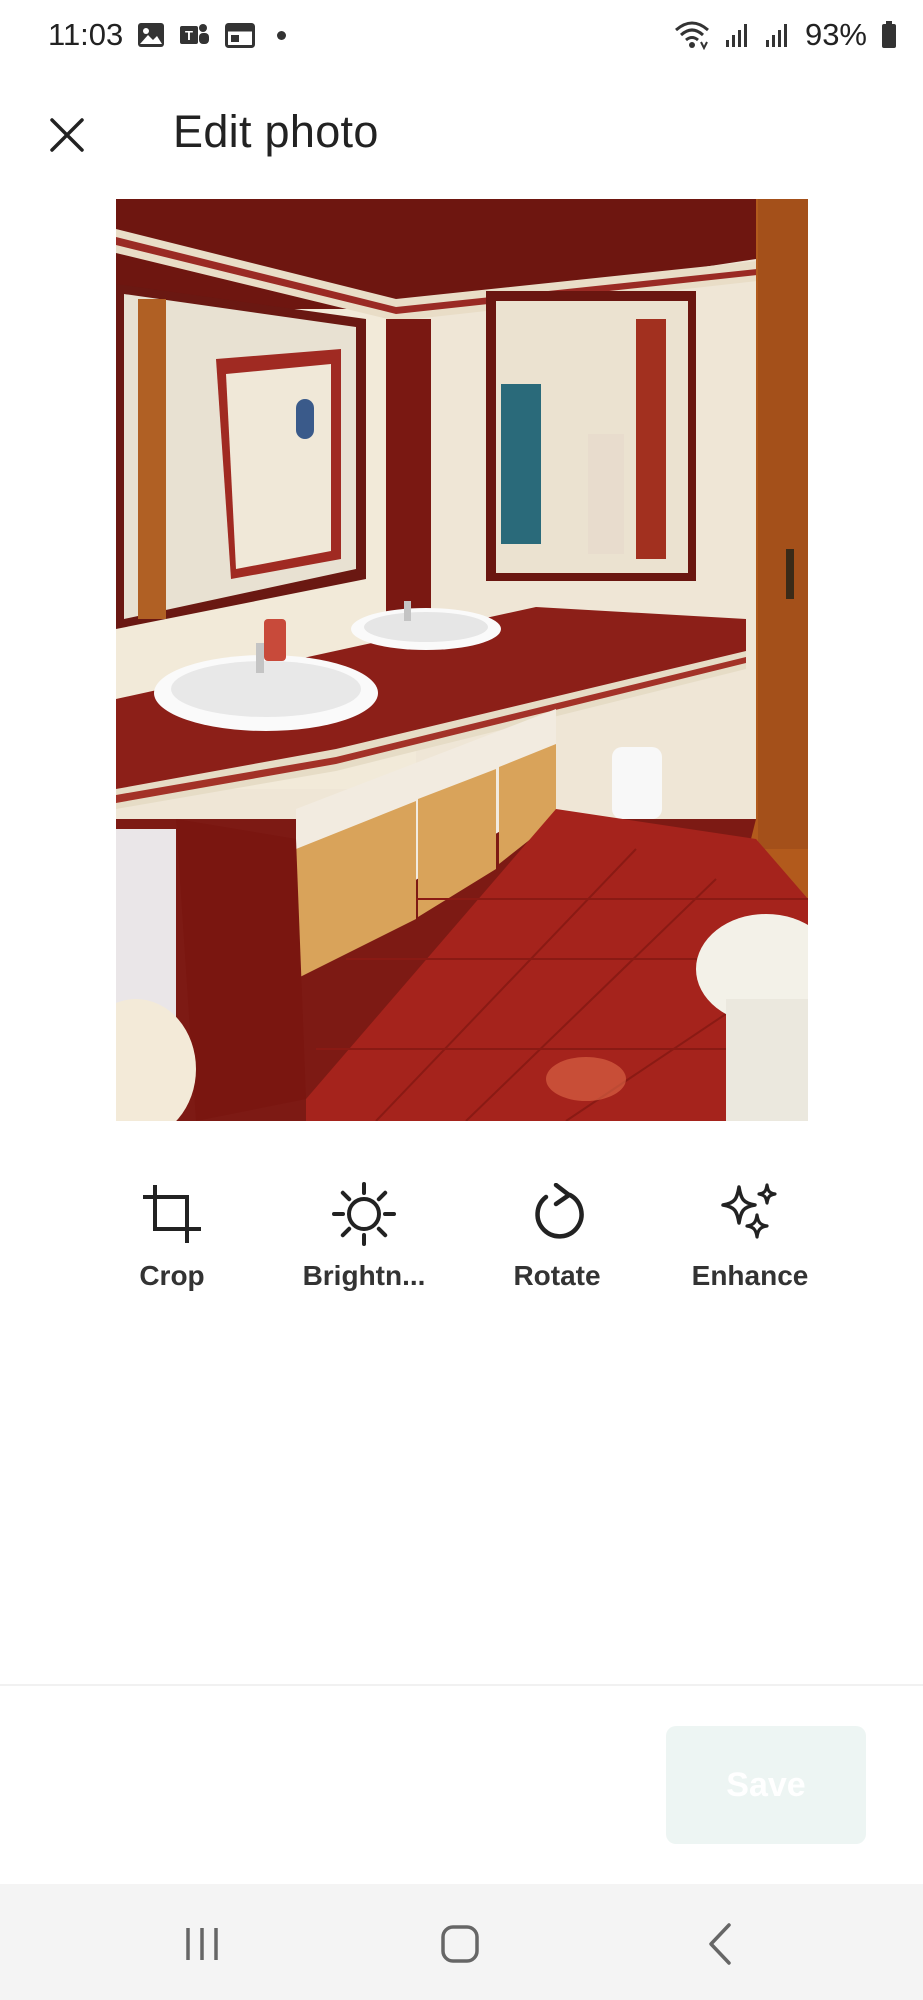  I want to click on back-icon, so click(720, 1944).